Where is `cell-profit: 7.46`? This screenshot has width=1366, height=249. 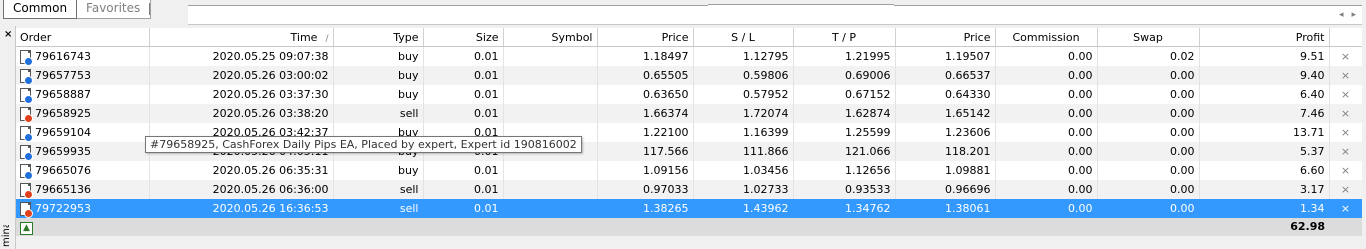
cell-profit: 7.46 is located at coordinates (1264, 113).